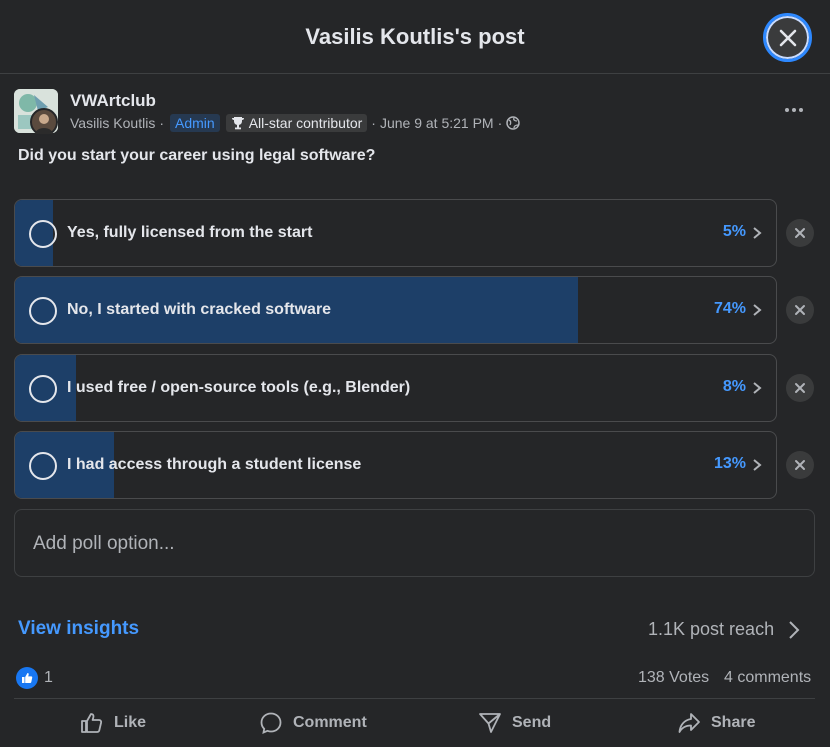 Image resolution: width=830 pixels, height=747 pixels. I want to click on send-icon, so click(490, 723).